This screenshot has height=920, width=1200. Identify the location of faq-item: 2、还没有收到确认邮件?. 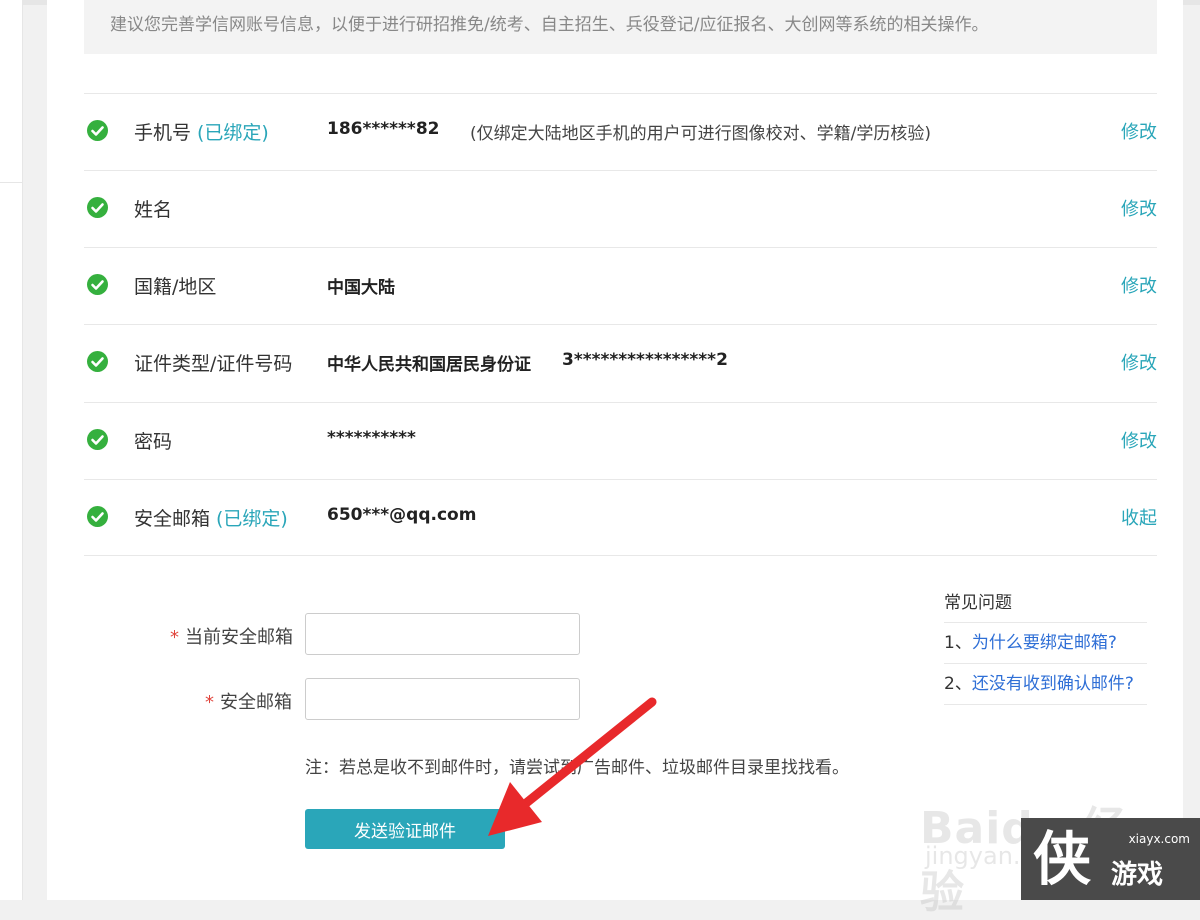
(1045, 684).